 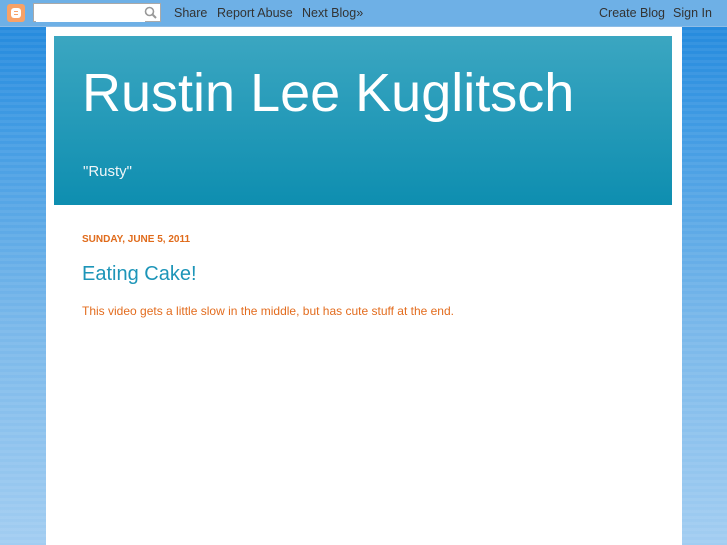 I want to click on search-box, so click(x=97, y=12).